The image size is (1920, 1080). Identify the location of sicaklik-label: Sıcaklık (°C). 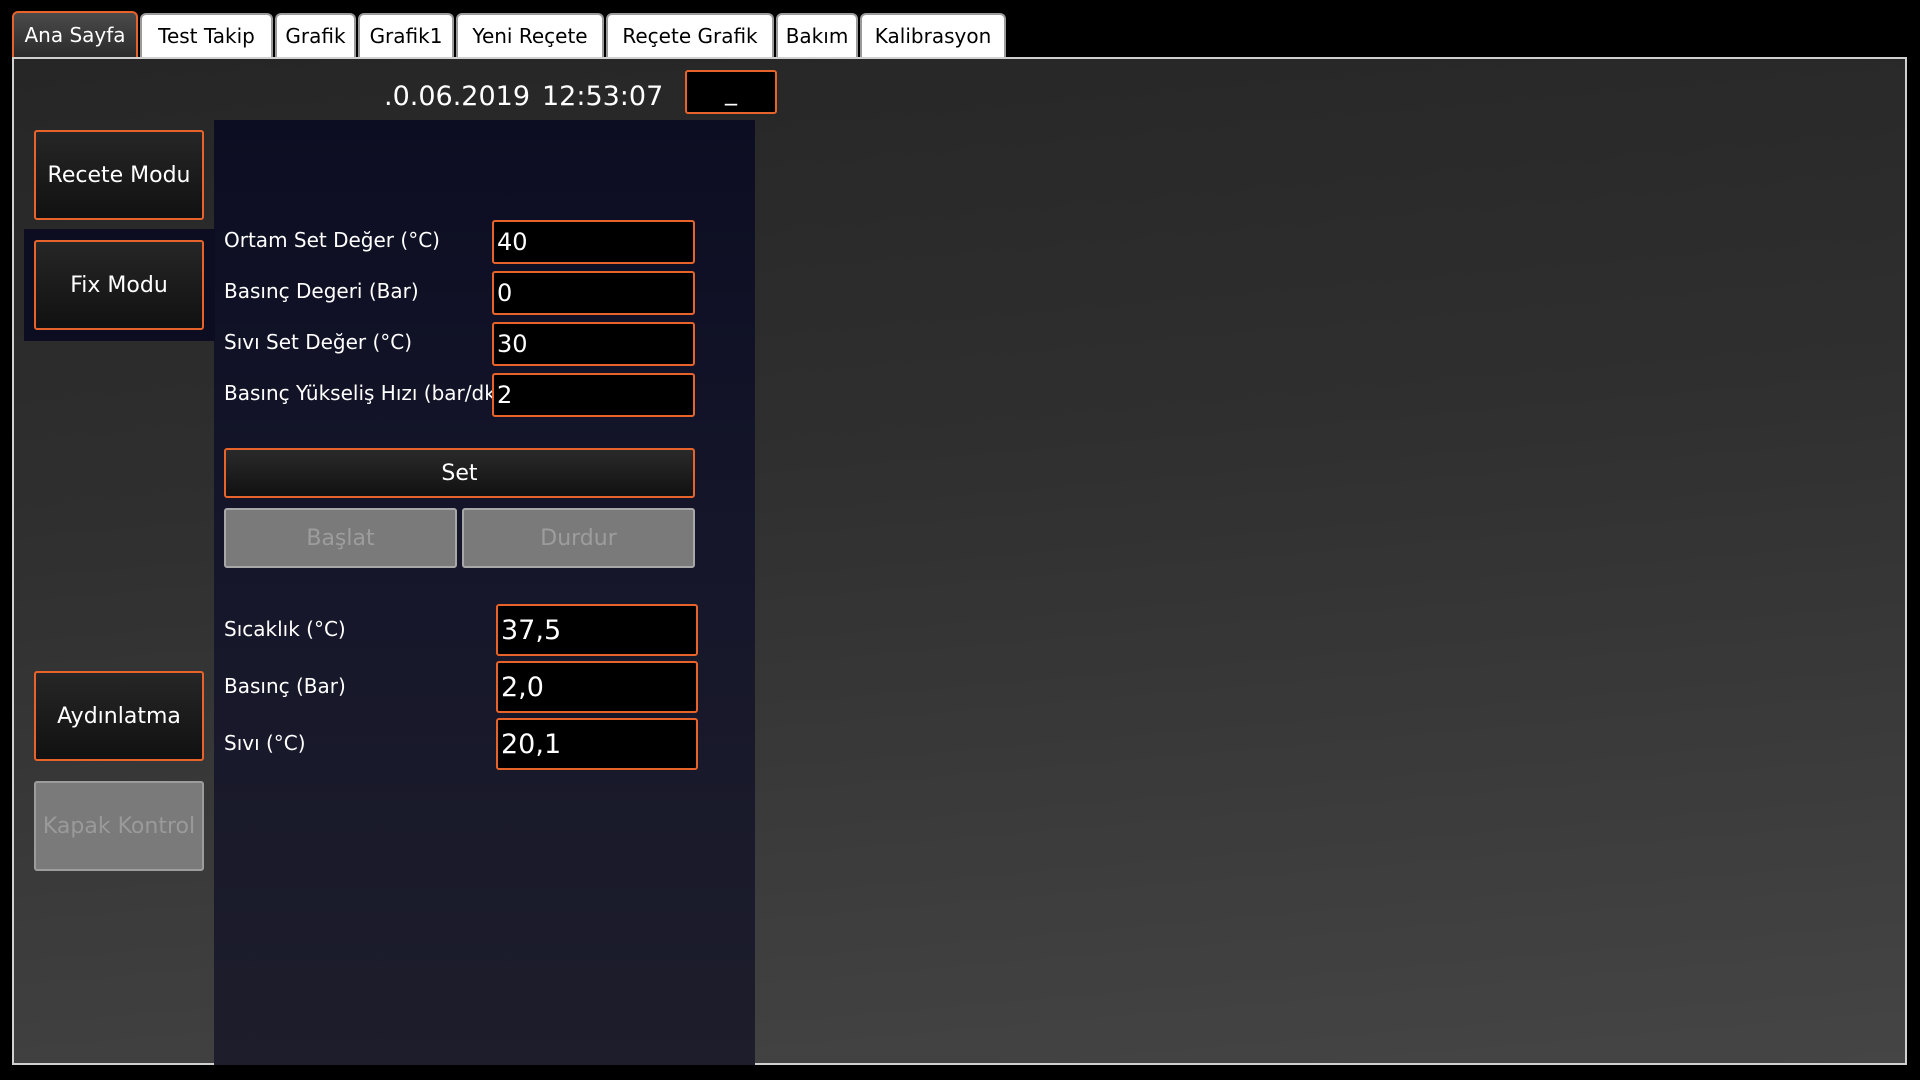
(285, 629).